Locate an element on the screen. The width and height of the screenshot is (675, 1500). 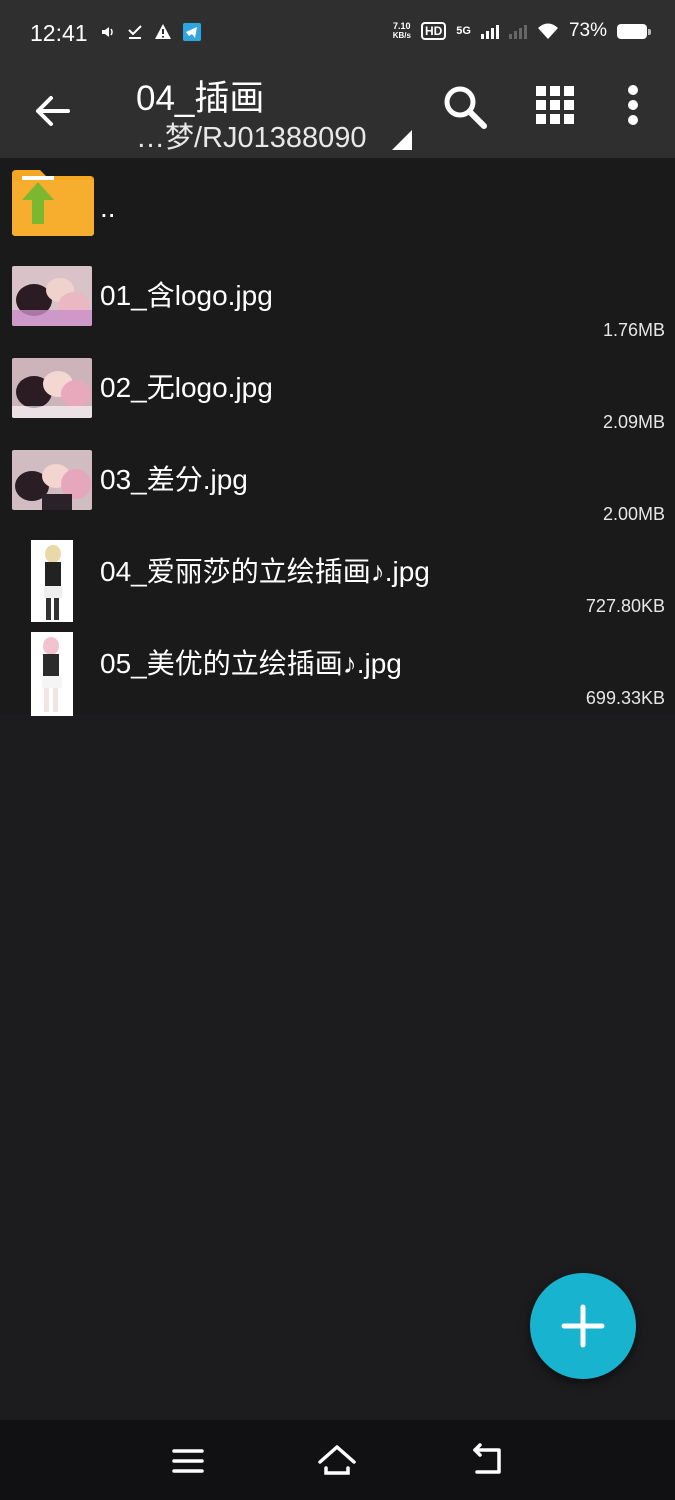
file-row: 05_美优的立绘插画♪.jpg 699.33KB is located at coordinates (337, 669).